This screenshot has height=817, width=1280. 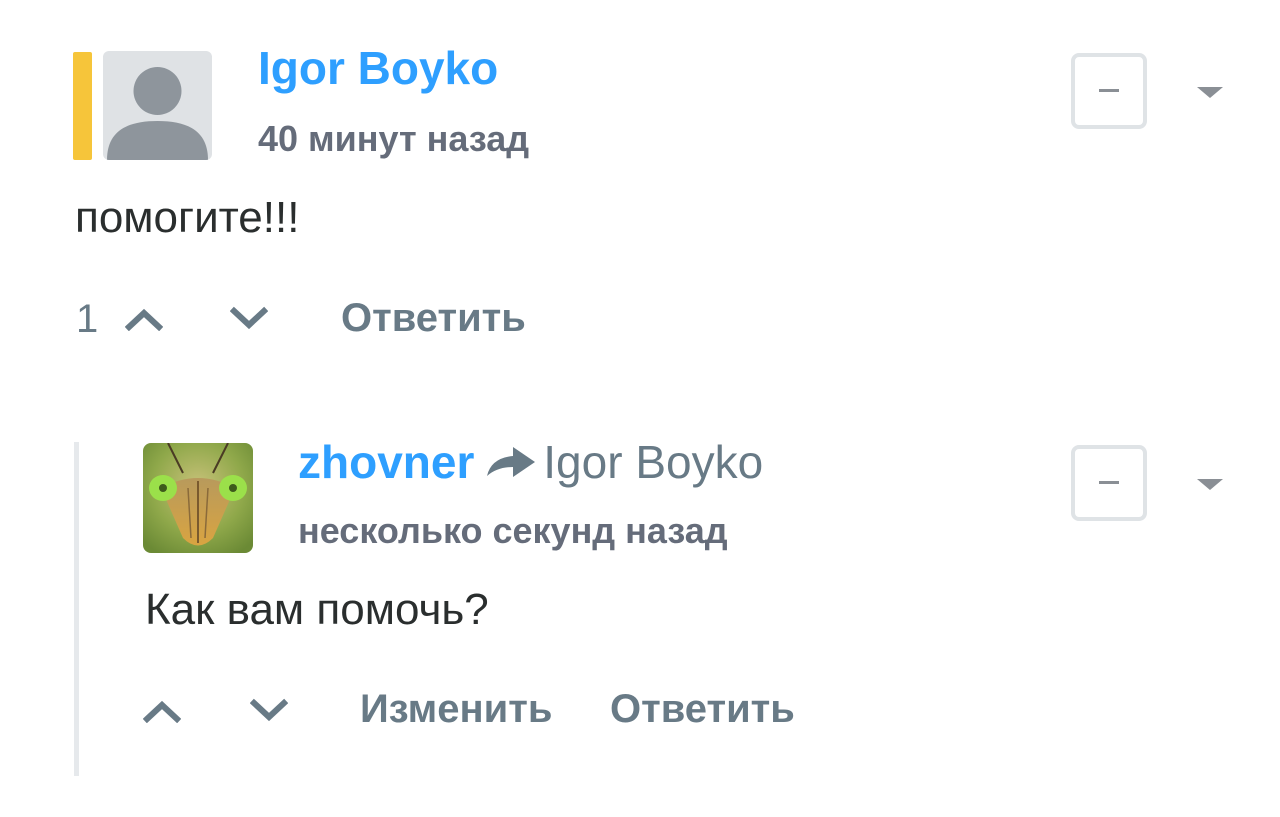 What do you see at coordinates (386, 462) in the screenshot?
I see `comment-author-link: zhovner` at bounding box center [386, 462].